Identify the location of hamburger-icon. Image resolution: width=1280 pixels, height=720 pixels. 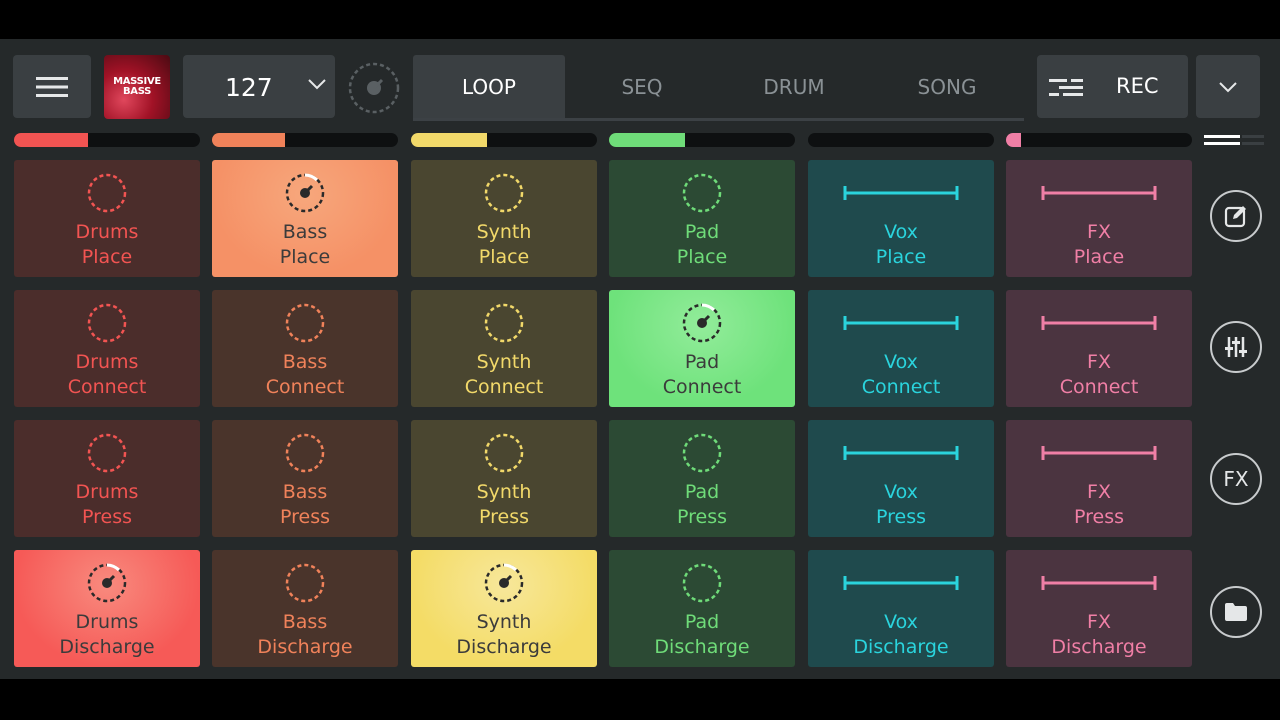
(52, 86).